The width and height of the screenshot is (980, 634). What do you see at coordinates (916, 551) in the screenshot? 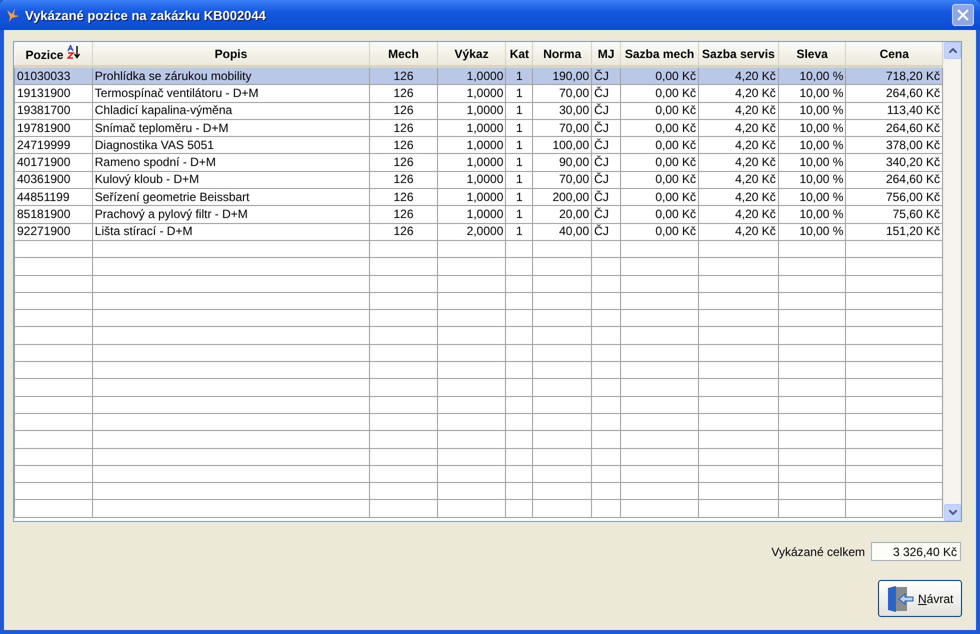
I see `total-field: 3 326,40 Kč` at bounding box center [916, 551].